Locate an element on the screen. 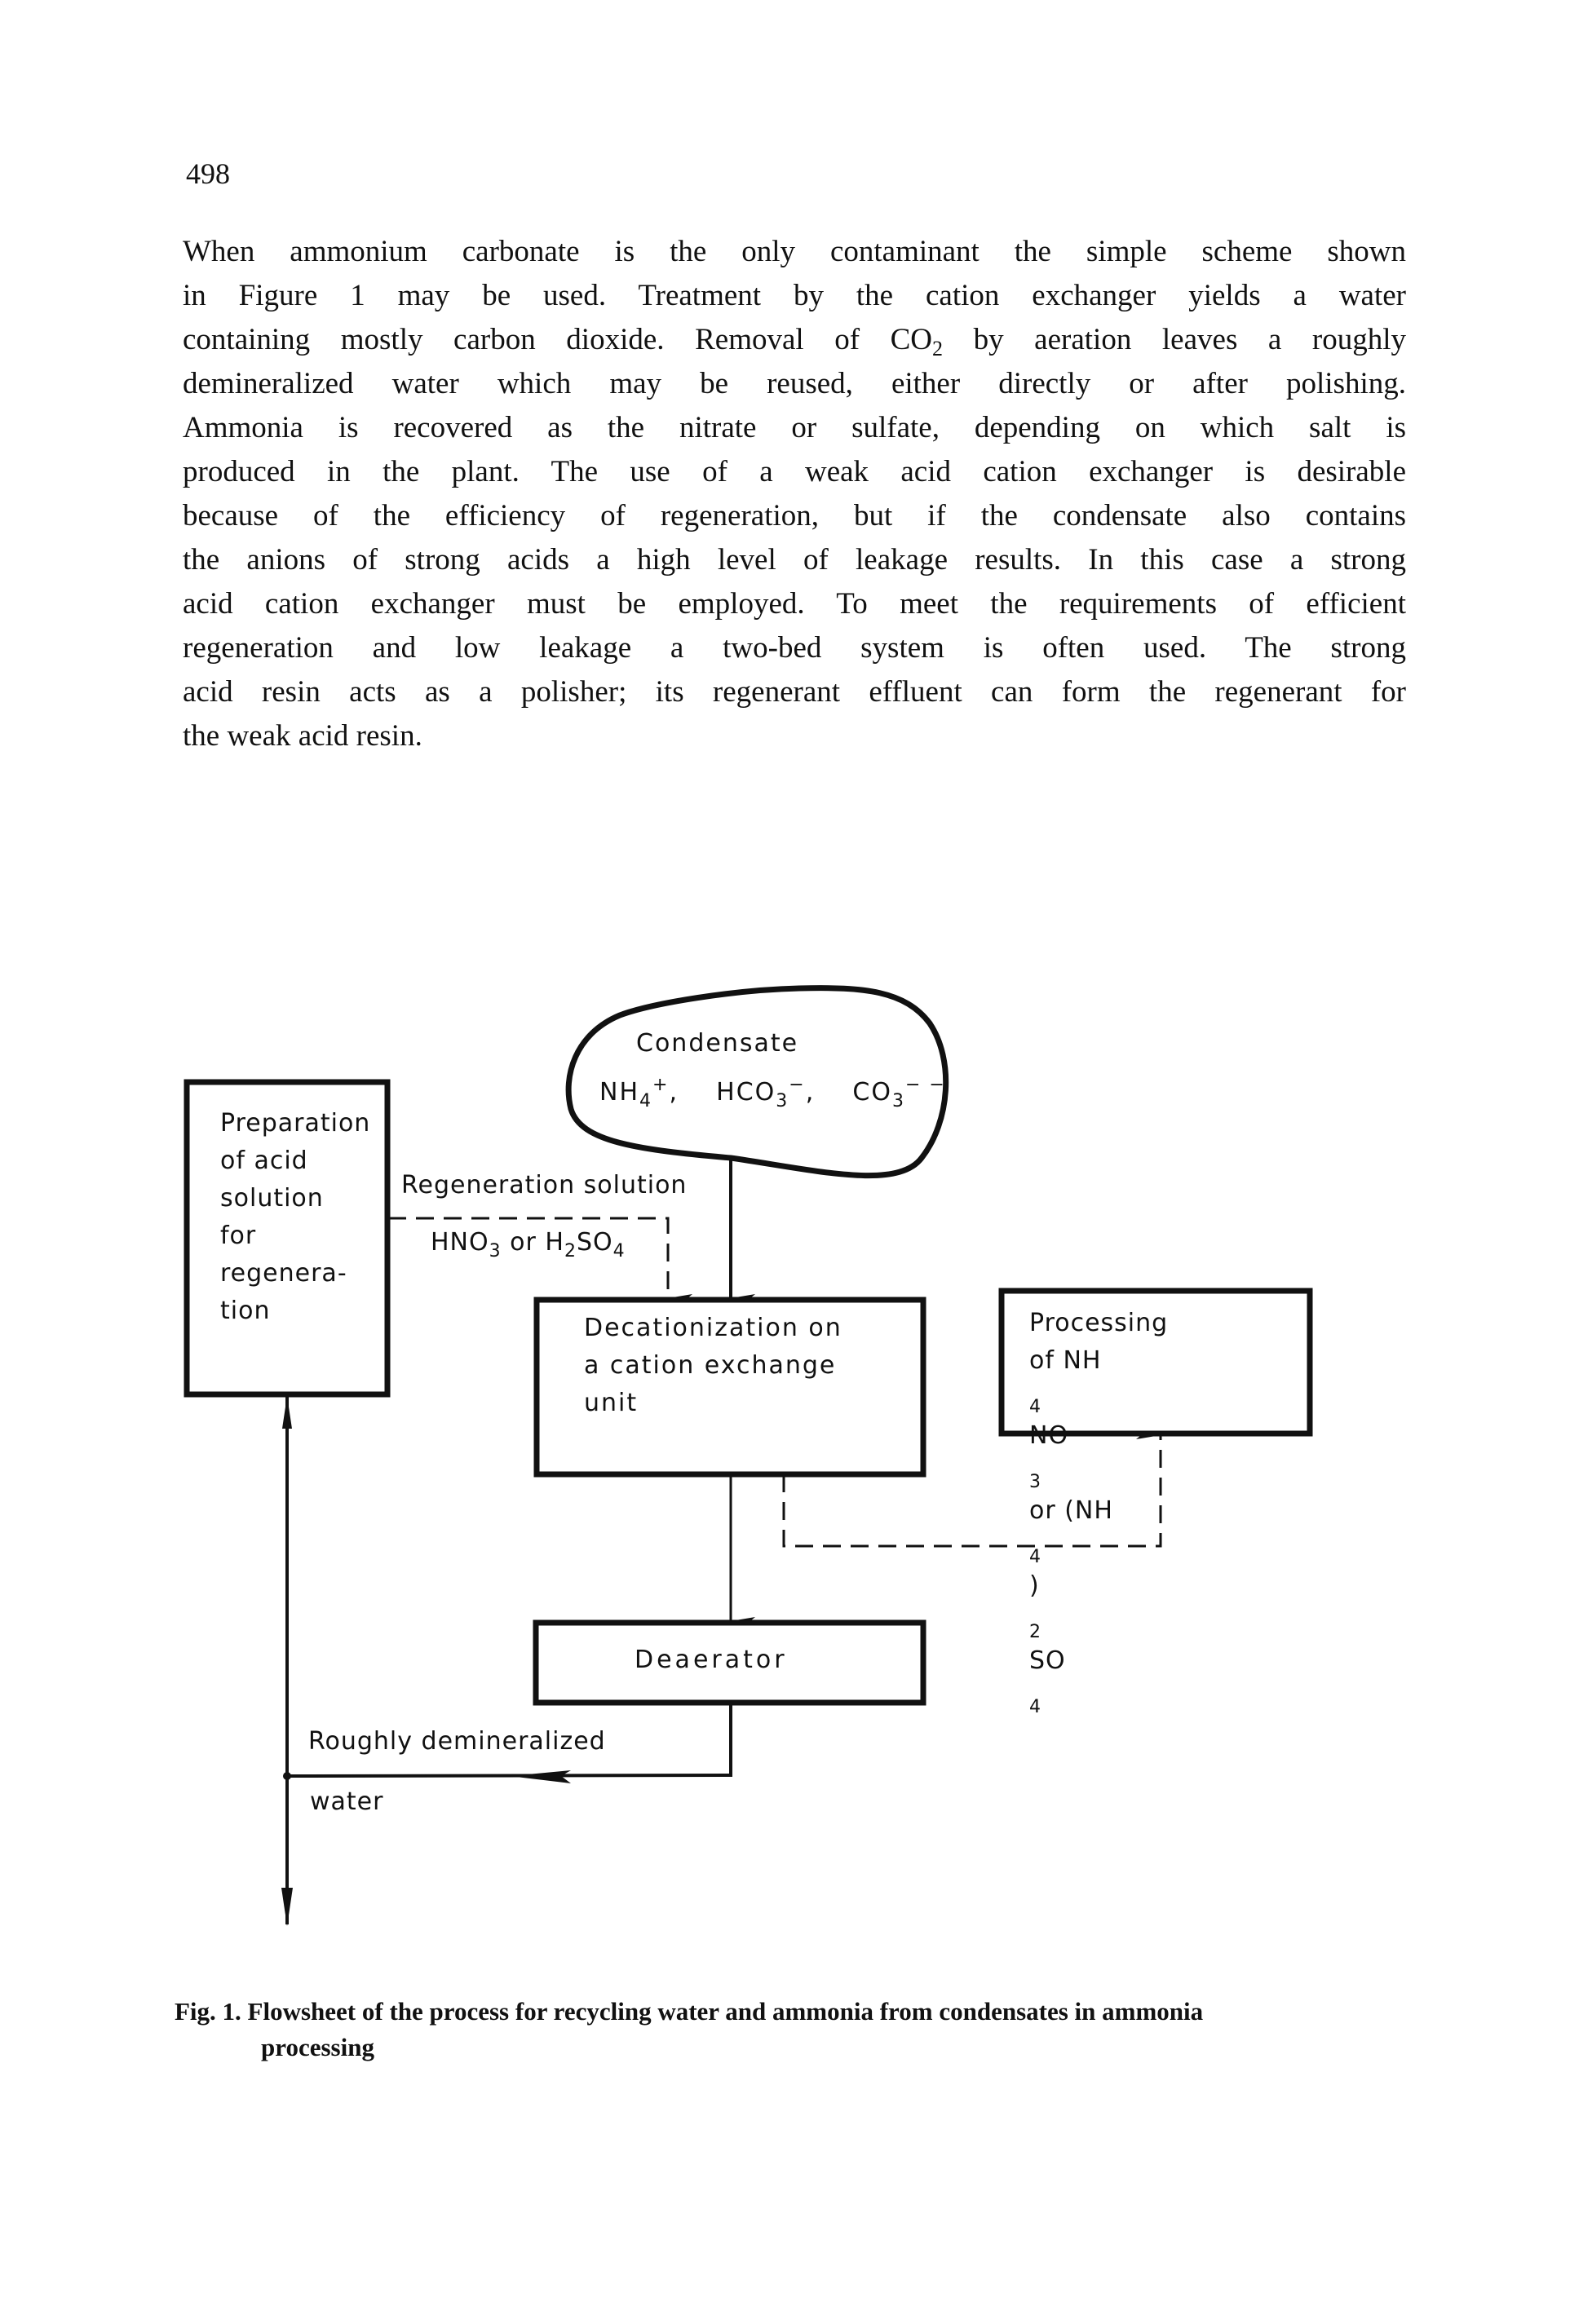  ion-bicarbonate: HCO3−, is located at coordinates (766, 1093).